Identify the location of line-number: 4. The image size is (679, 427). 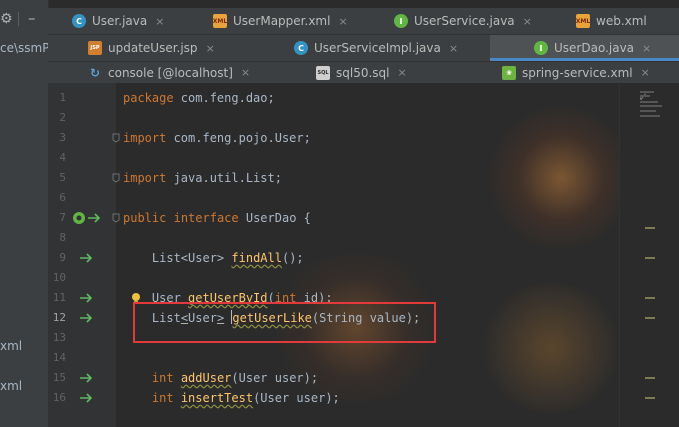
(62, 157).